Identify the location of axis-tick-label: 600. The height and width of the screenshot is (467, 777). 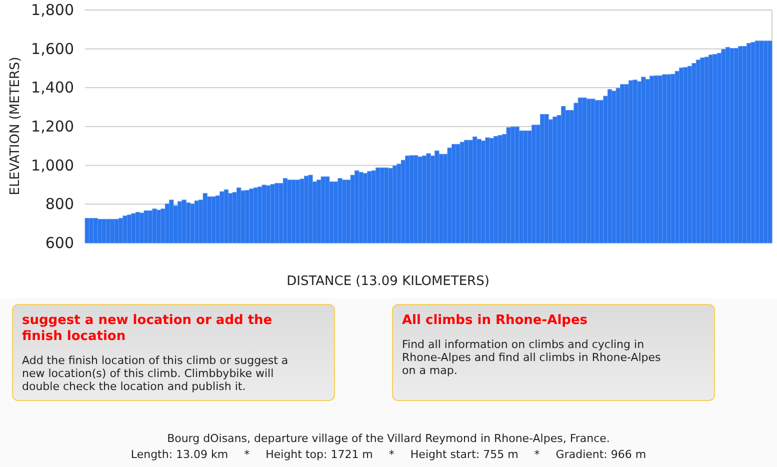
(59, 243).